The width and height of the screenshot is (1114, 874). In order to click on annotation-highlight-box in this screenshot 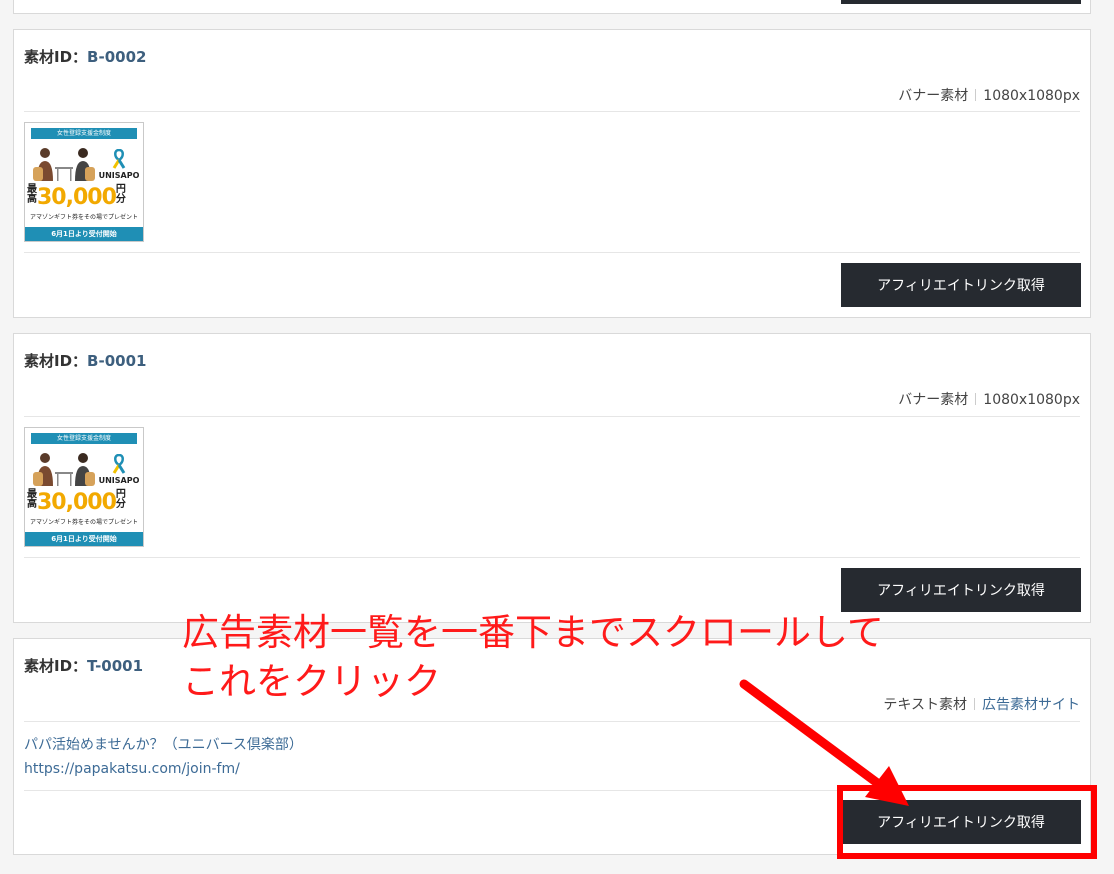, I will do `click(967, 822)`.